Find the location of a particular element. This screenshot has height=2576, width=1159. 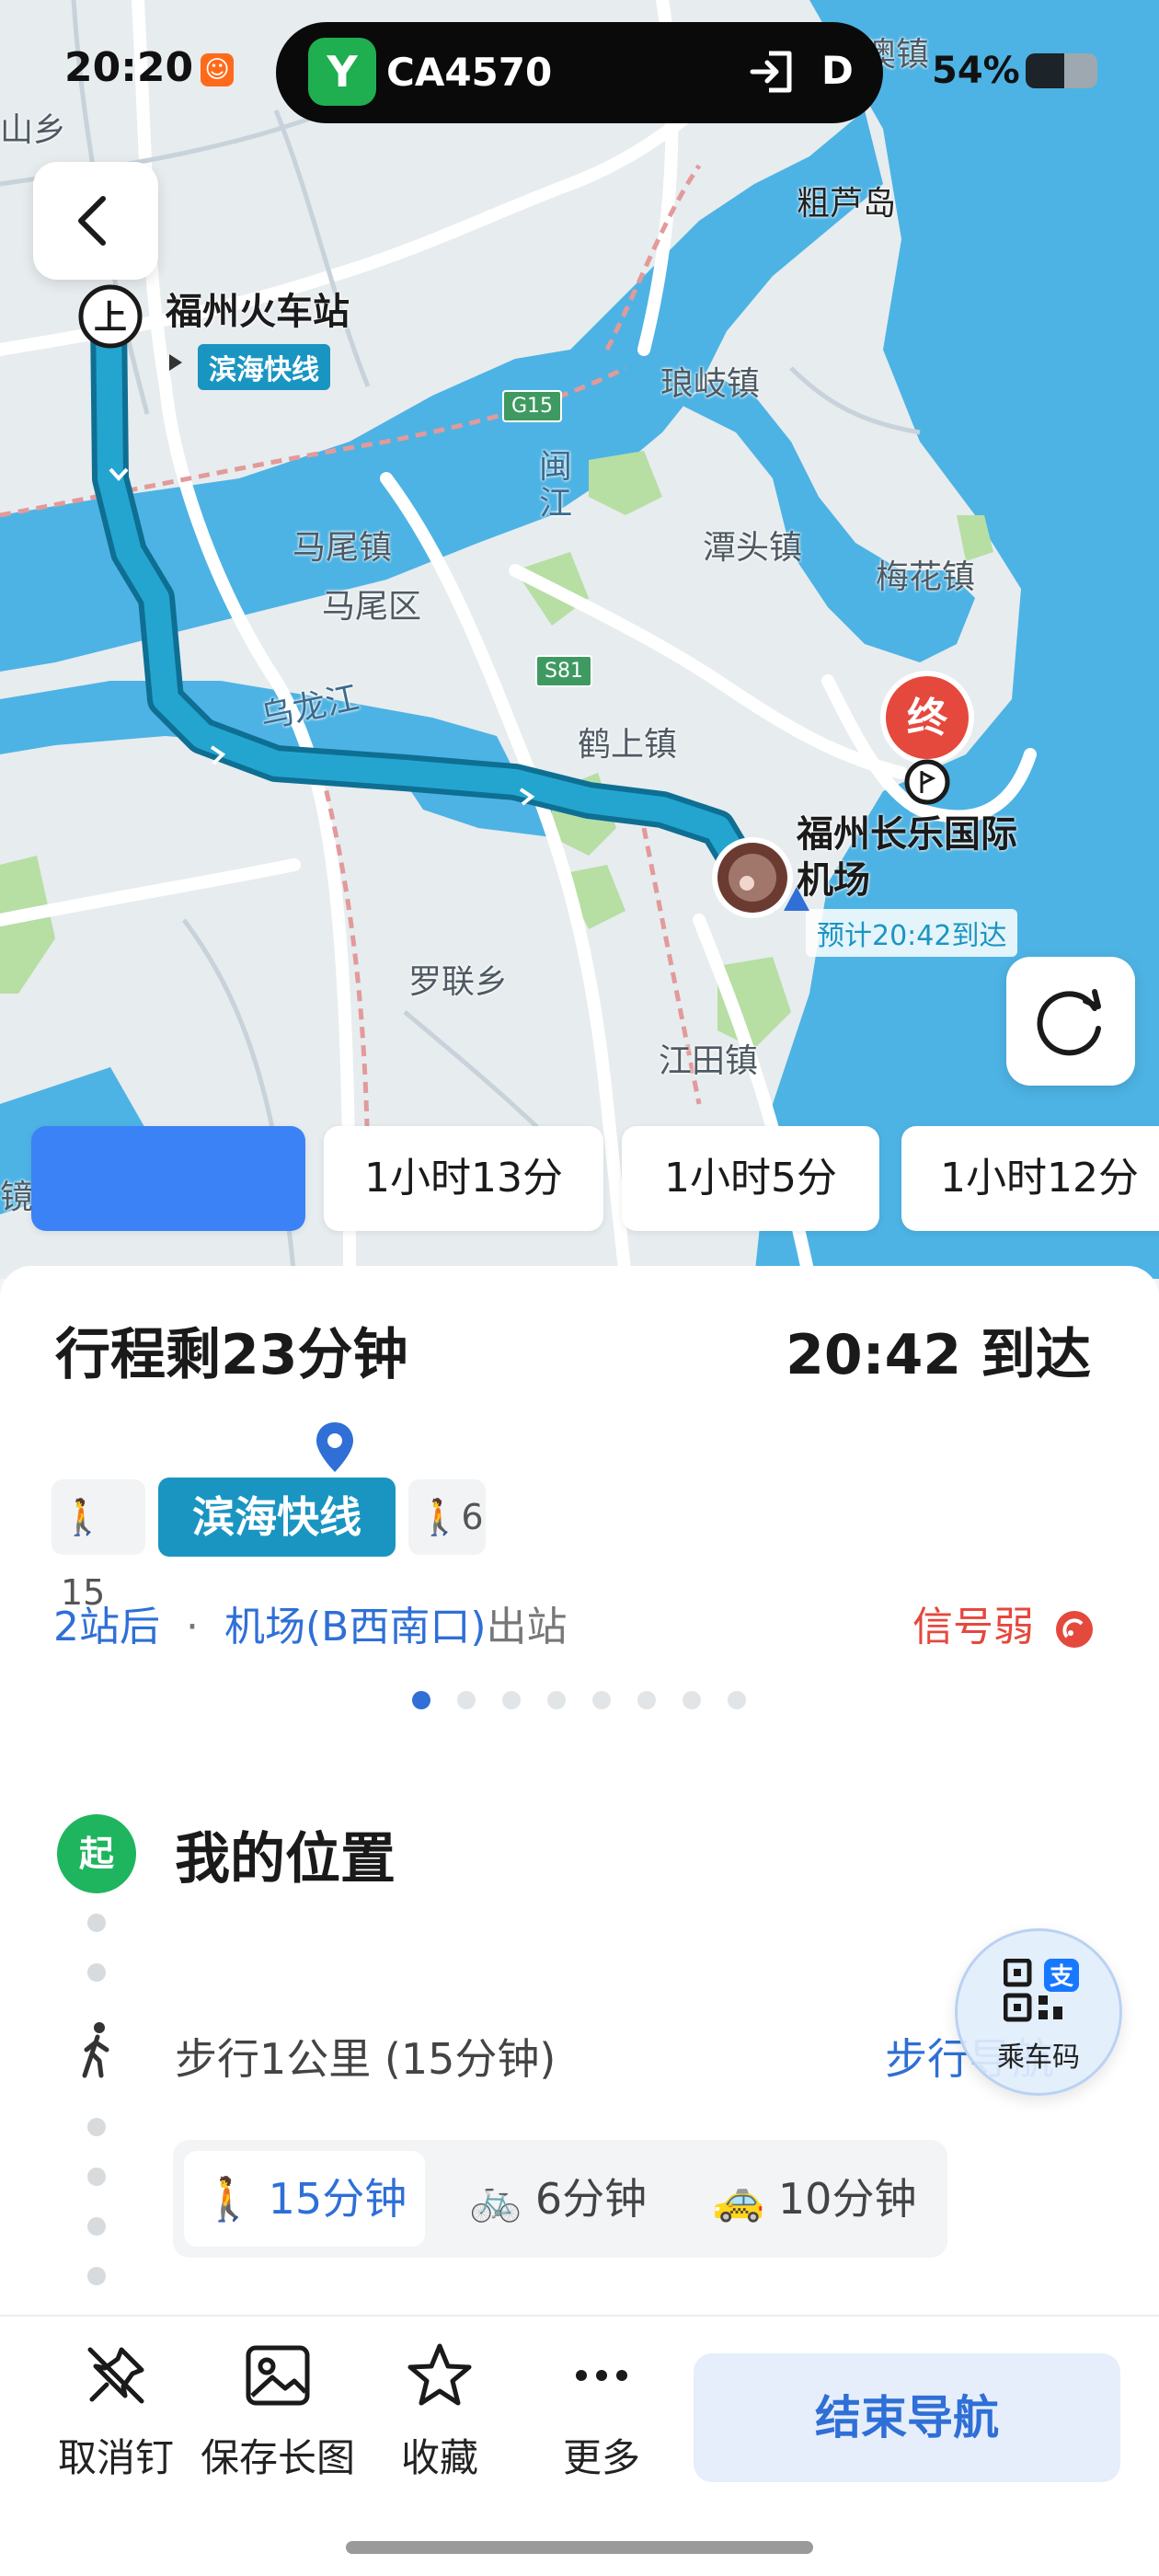

start-marker: 上 is located at coordinates (110, 316).